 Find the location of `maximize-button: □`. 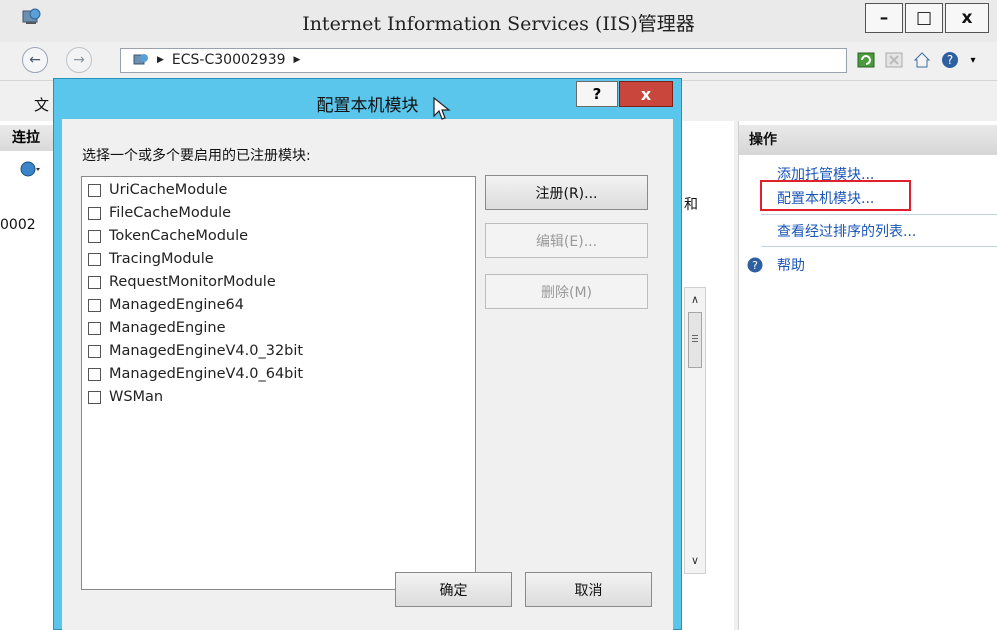

maximize-button: □ is located at coordinates (924, 18).